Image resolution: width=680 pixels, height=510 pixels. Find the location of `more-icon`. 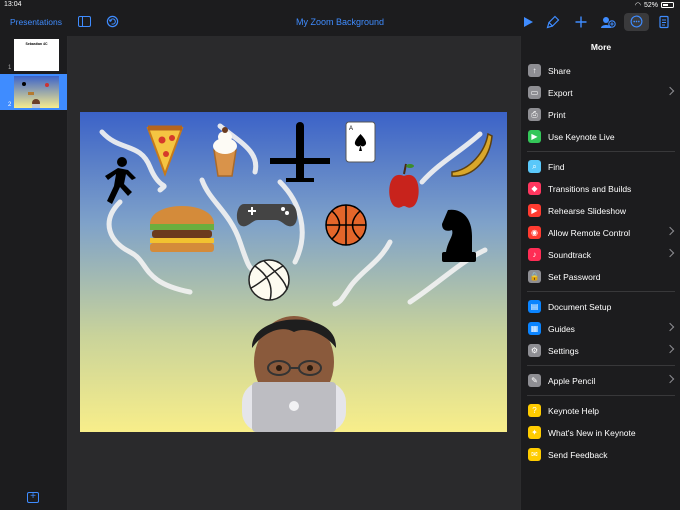

more-icon is located at coordinates (636, 21).